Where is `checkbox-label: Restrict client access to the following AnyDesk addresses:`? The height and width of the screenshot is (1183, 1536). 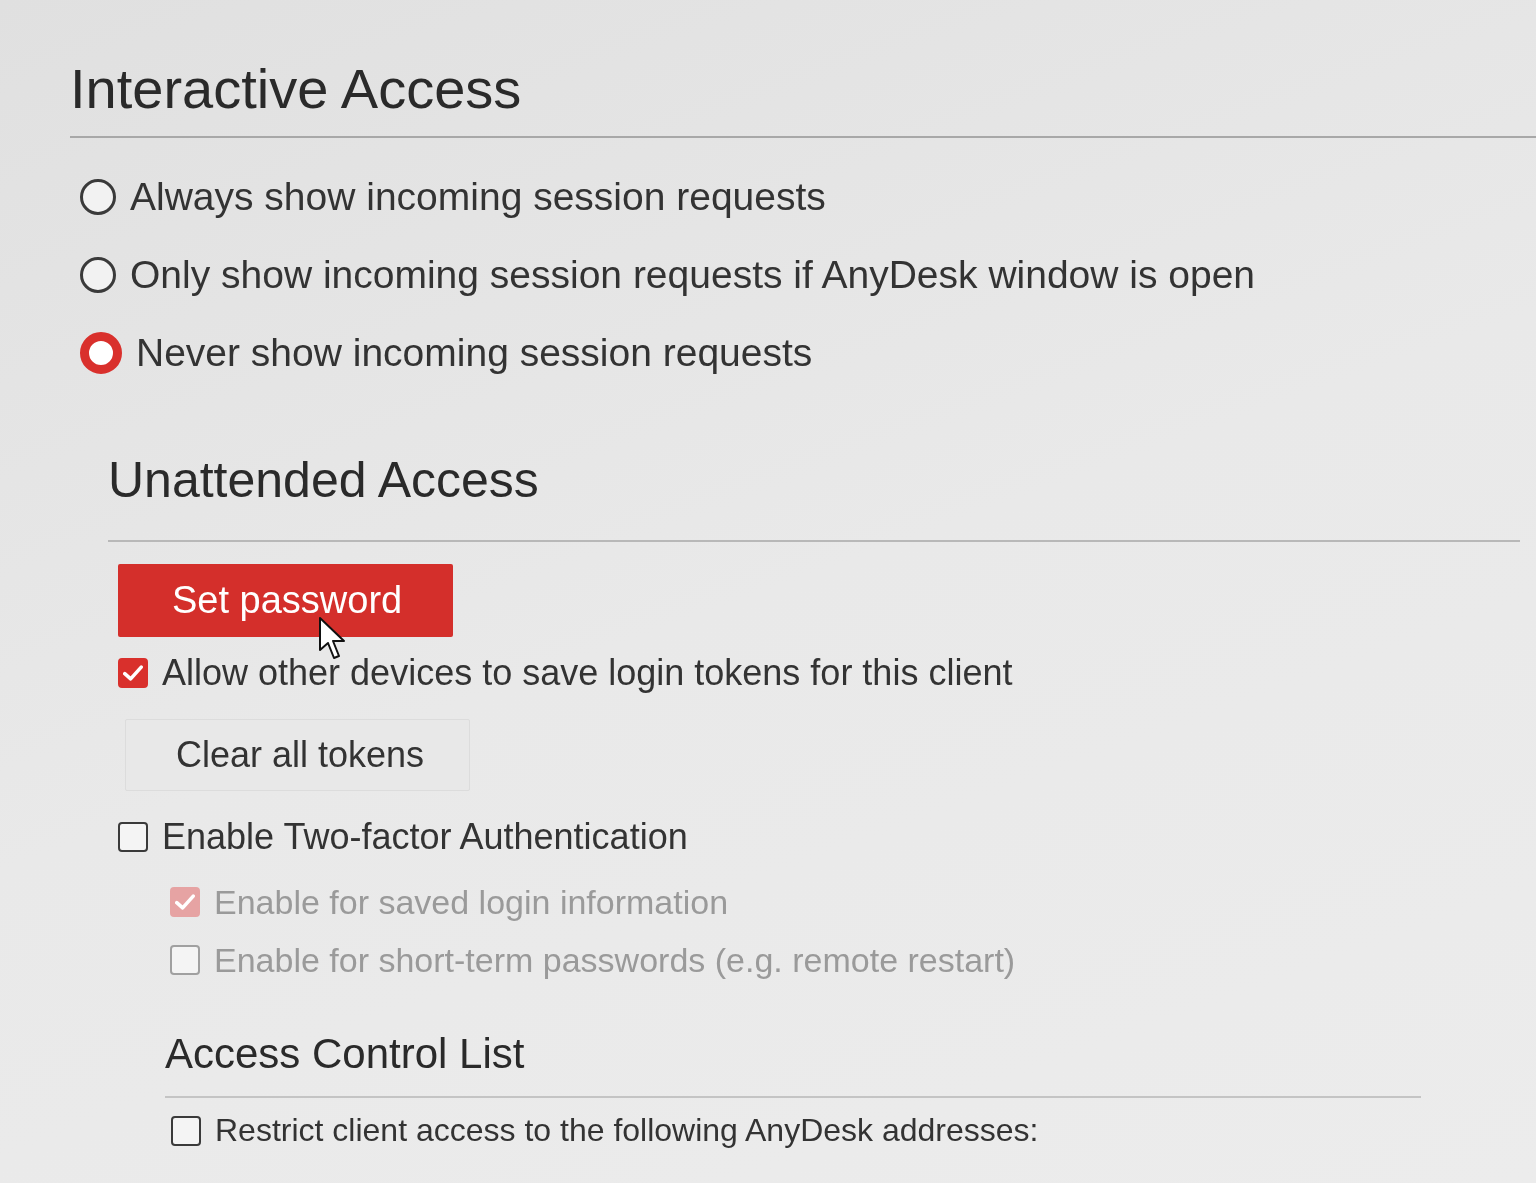
checkbox-label: Restrict client access to the following AnyDesk addresses: is located at coordinates (627, 1131).